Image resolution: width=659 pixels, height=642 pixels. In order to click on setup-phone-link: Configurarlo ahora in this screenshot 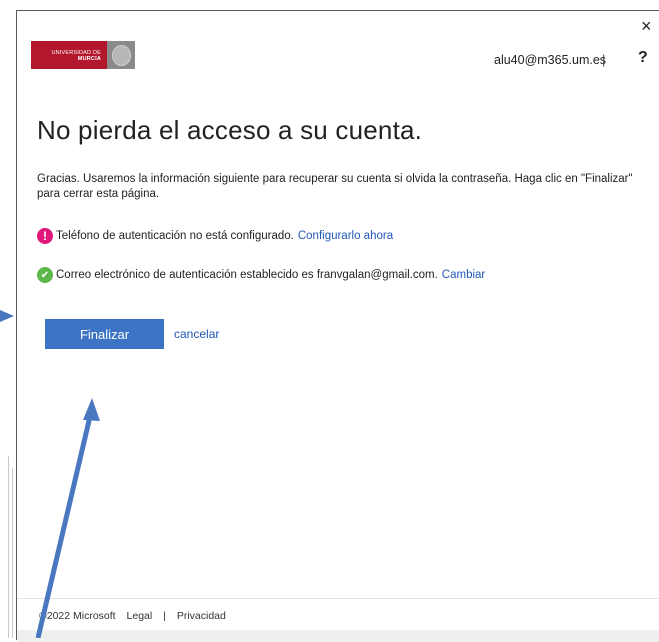, I will do `click(345, 236)`.